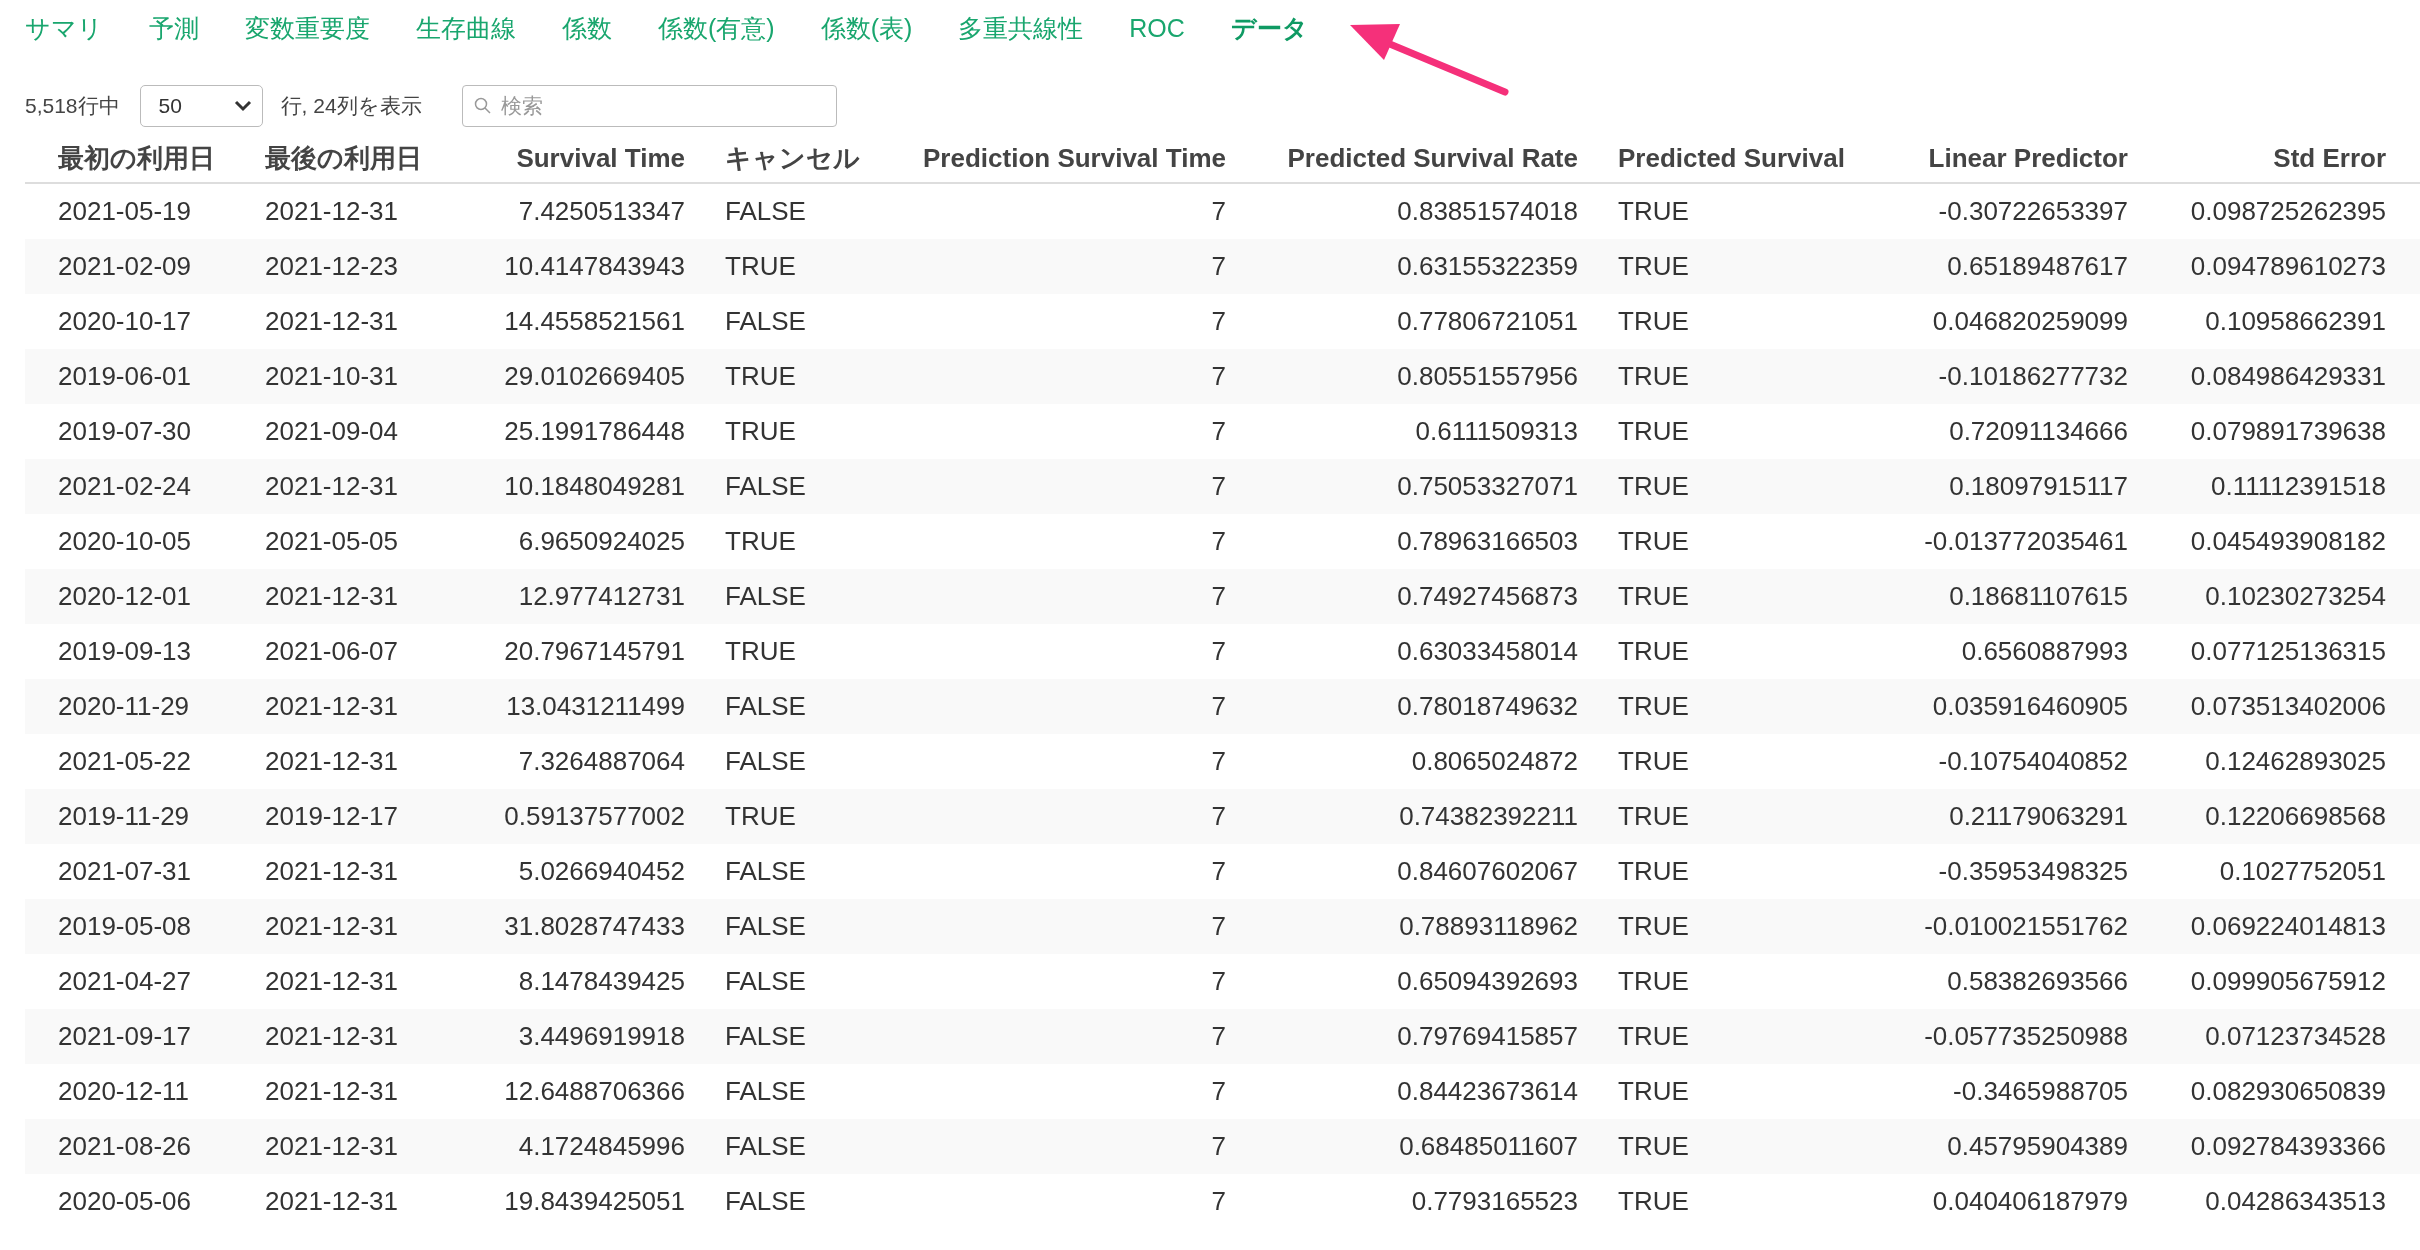  Describe the element at coordinates (124, 816) in the screenshot. I see `table-cell: 2019-11-29` at that location.